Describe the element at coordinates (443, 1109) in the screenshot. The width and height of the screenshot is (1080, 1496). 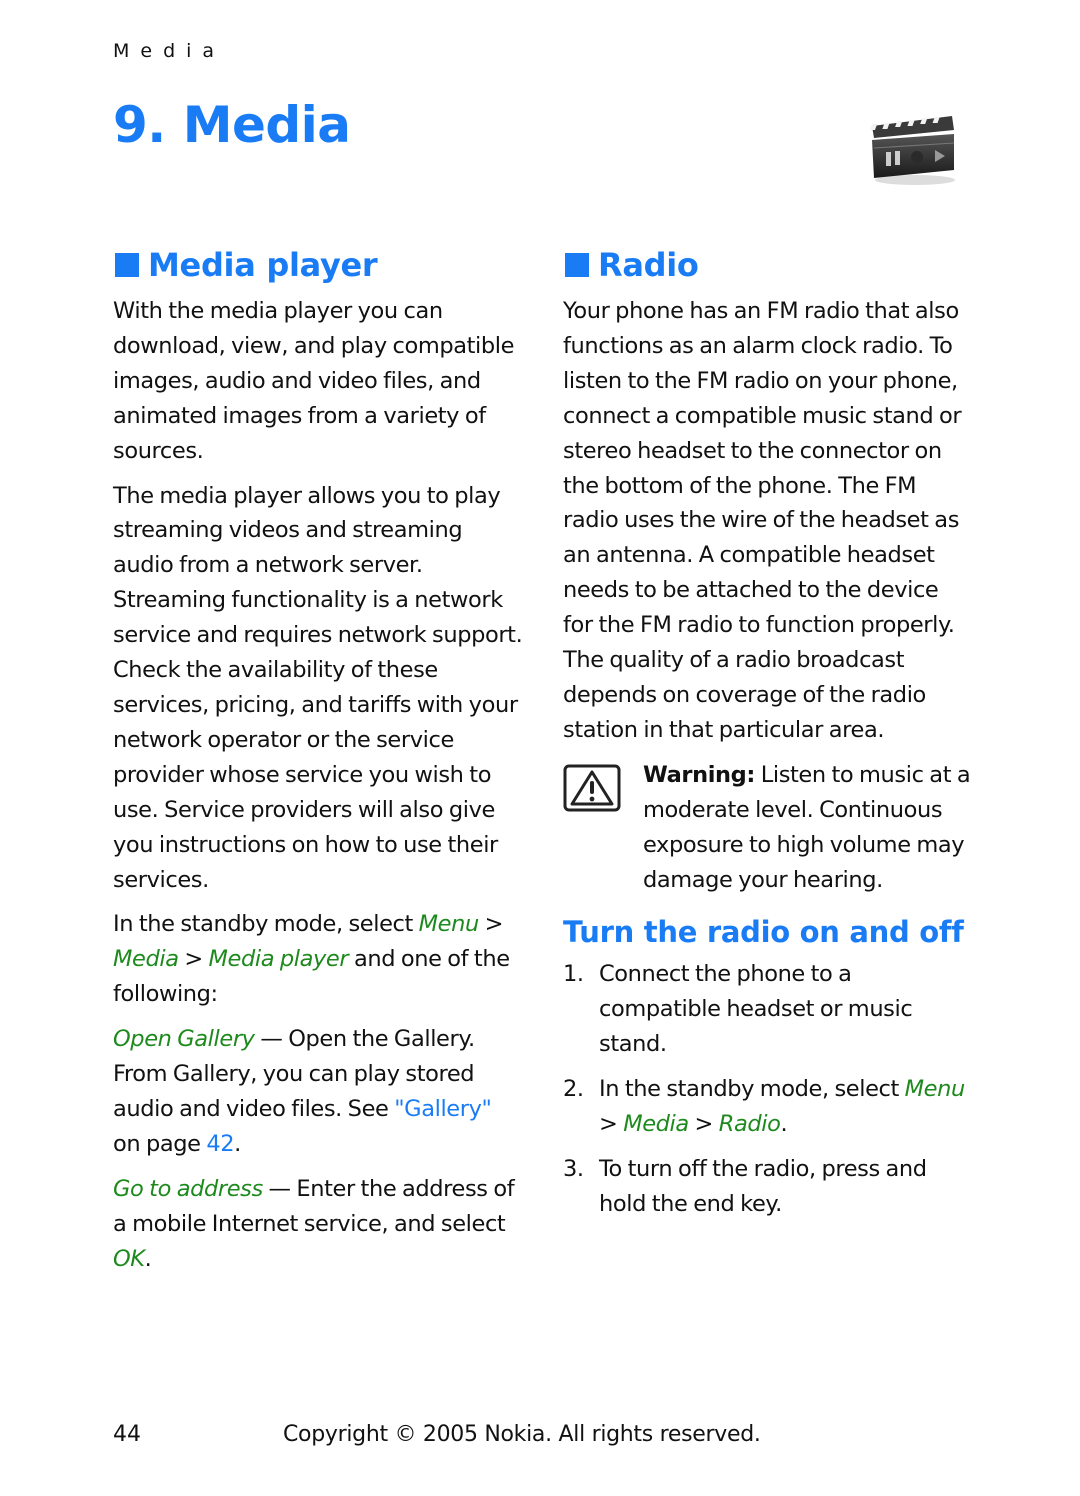
I see `gallery-cross-reference-link: "Gallery"` at that location.